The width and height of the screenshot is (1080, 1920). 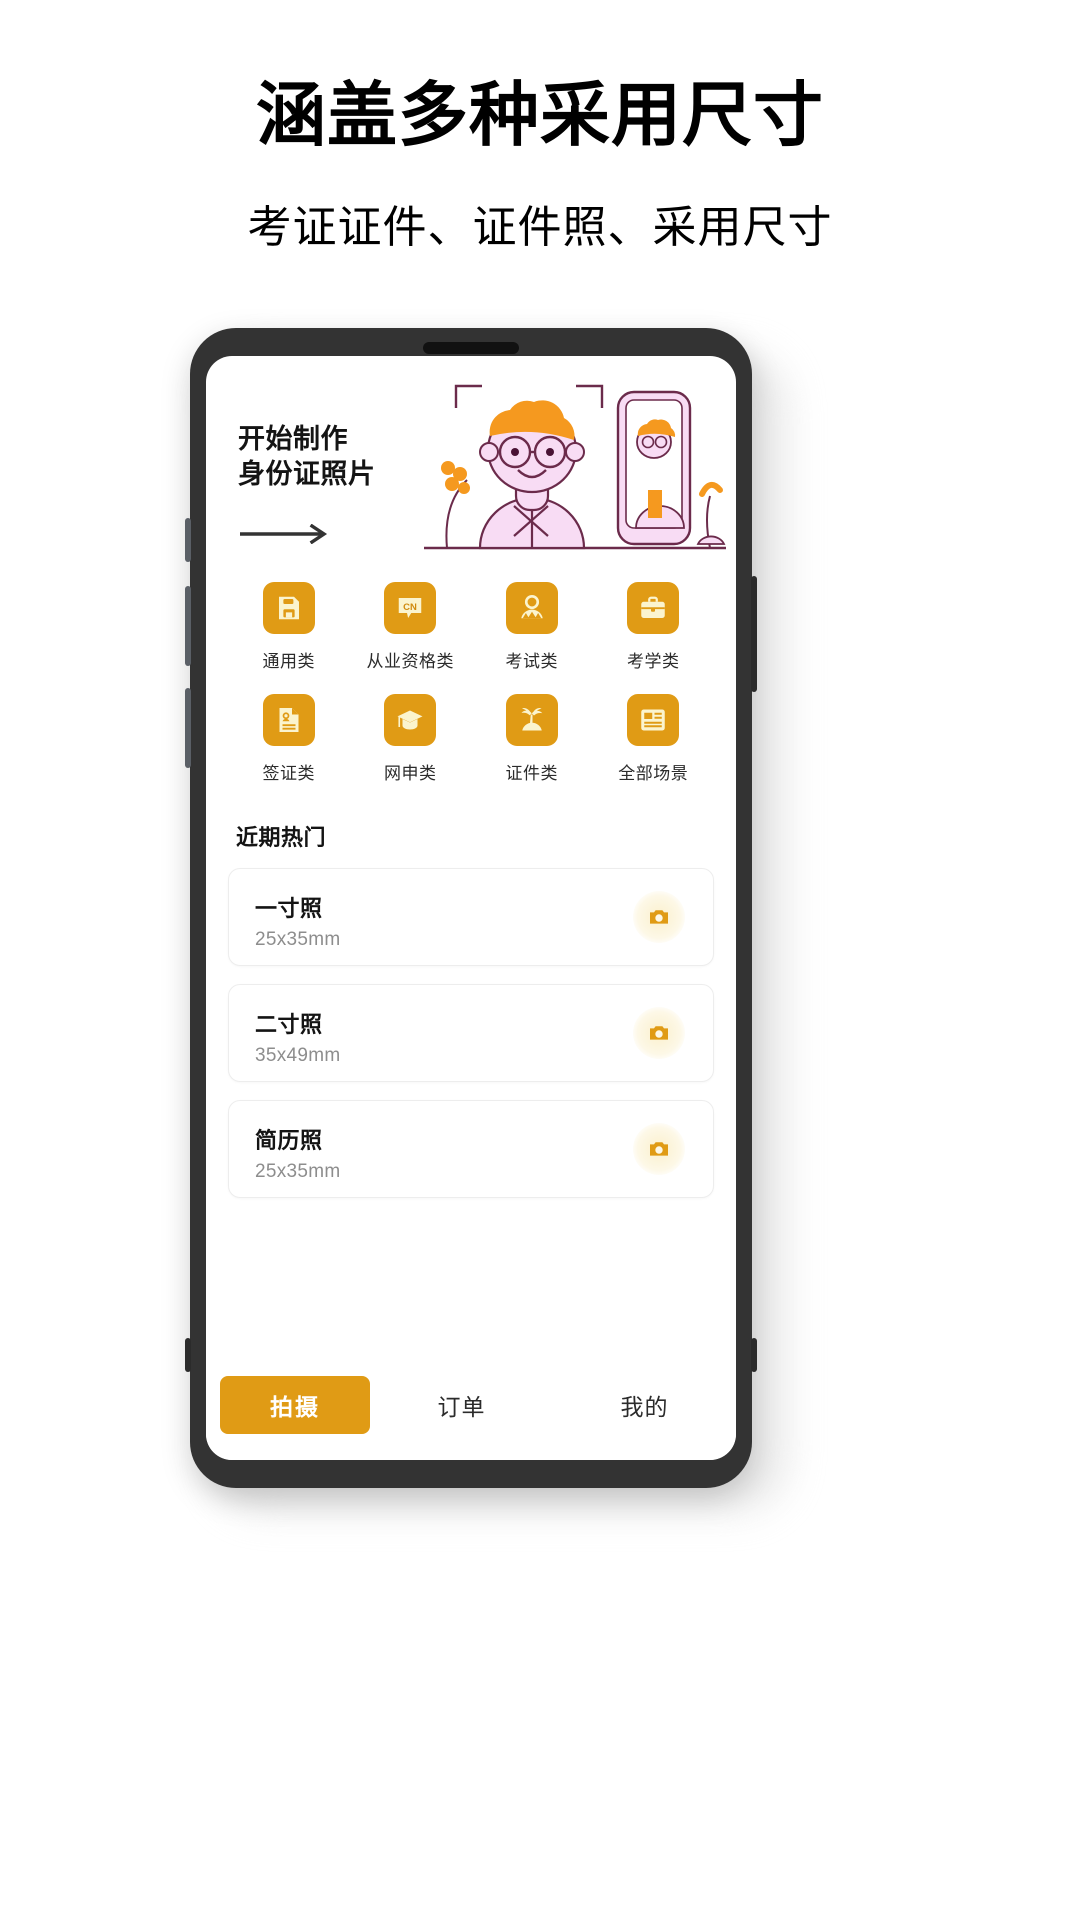 I want to click on category-item-7: 全部场景, so click(x=654, y=739).